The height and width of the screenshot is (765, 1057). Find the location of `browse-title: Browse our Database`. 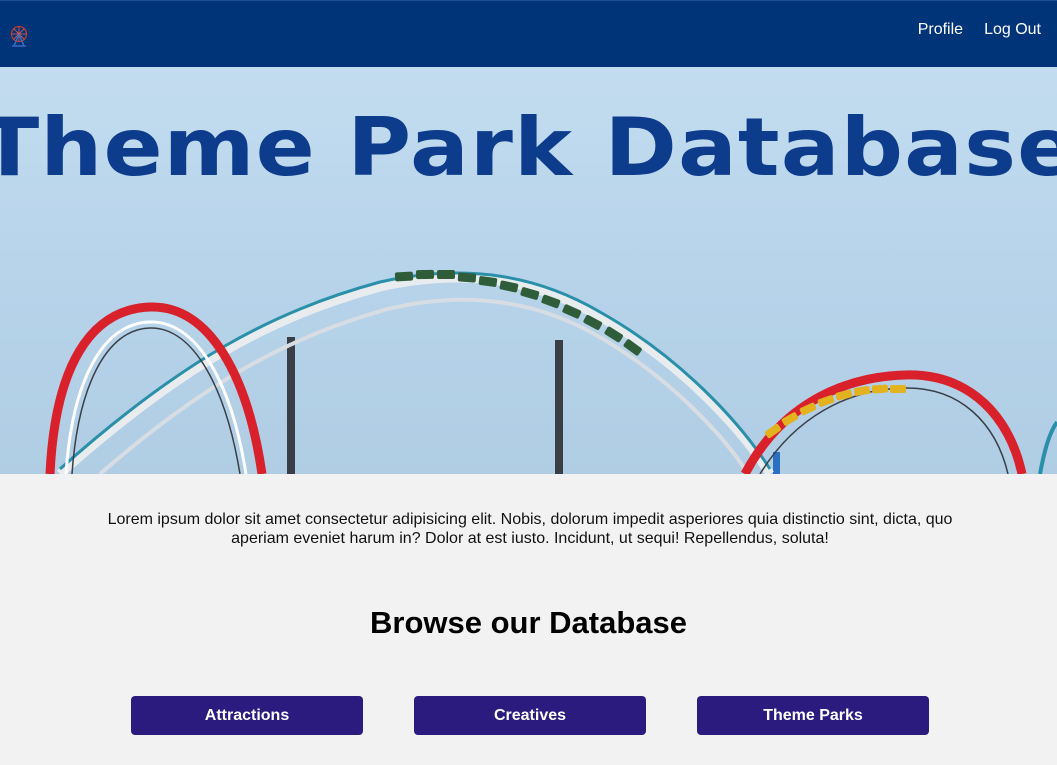

browse-title: Browse our Database is located at coordinates (528, 622).